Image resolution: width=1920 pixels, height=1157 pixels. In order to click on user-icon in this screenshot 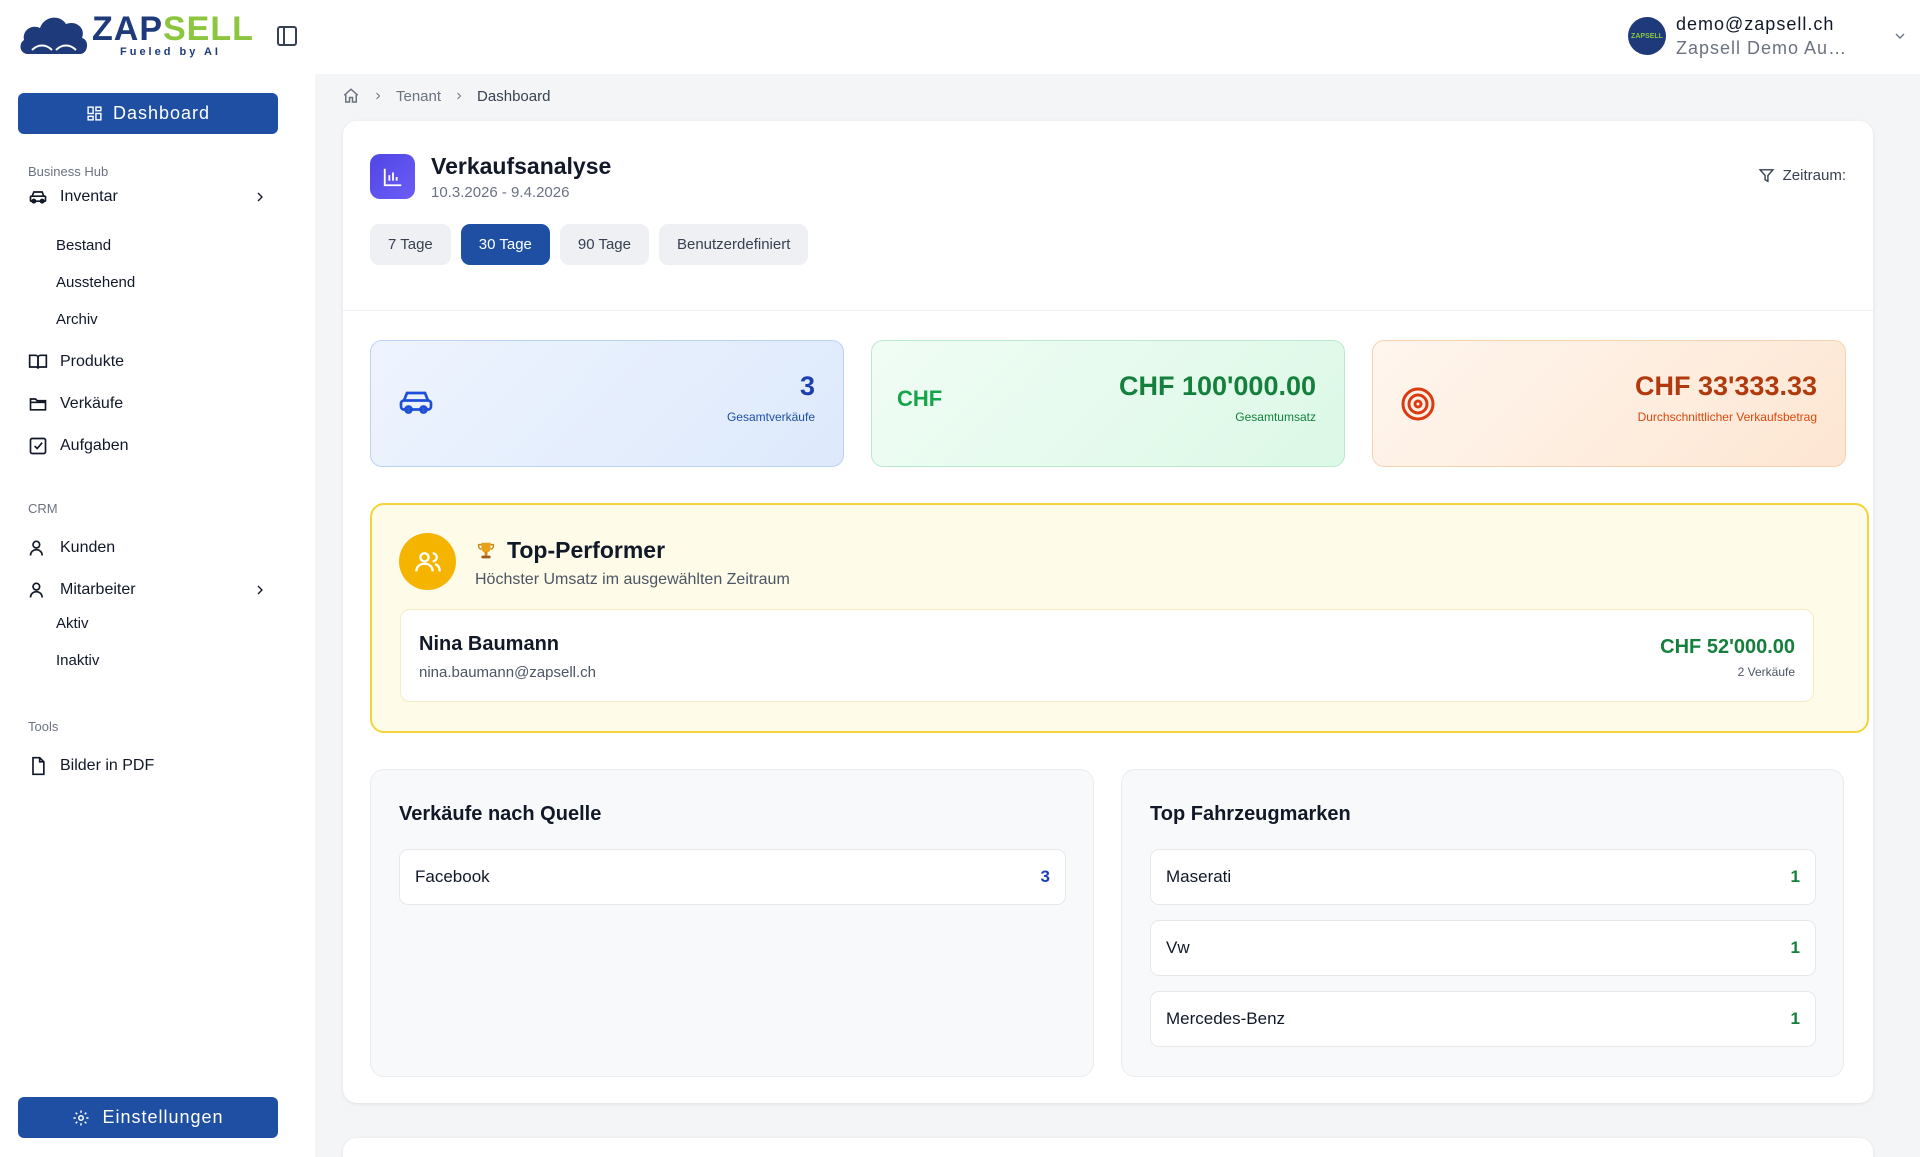, I will do `click(36, 548)`.